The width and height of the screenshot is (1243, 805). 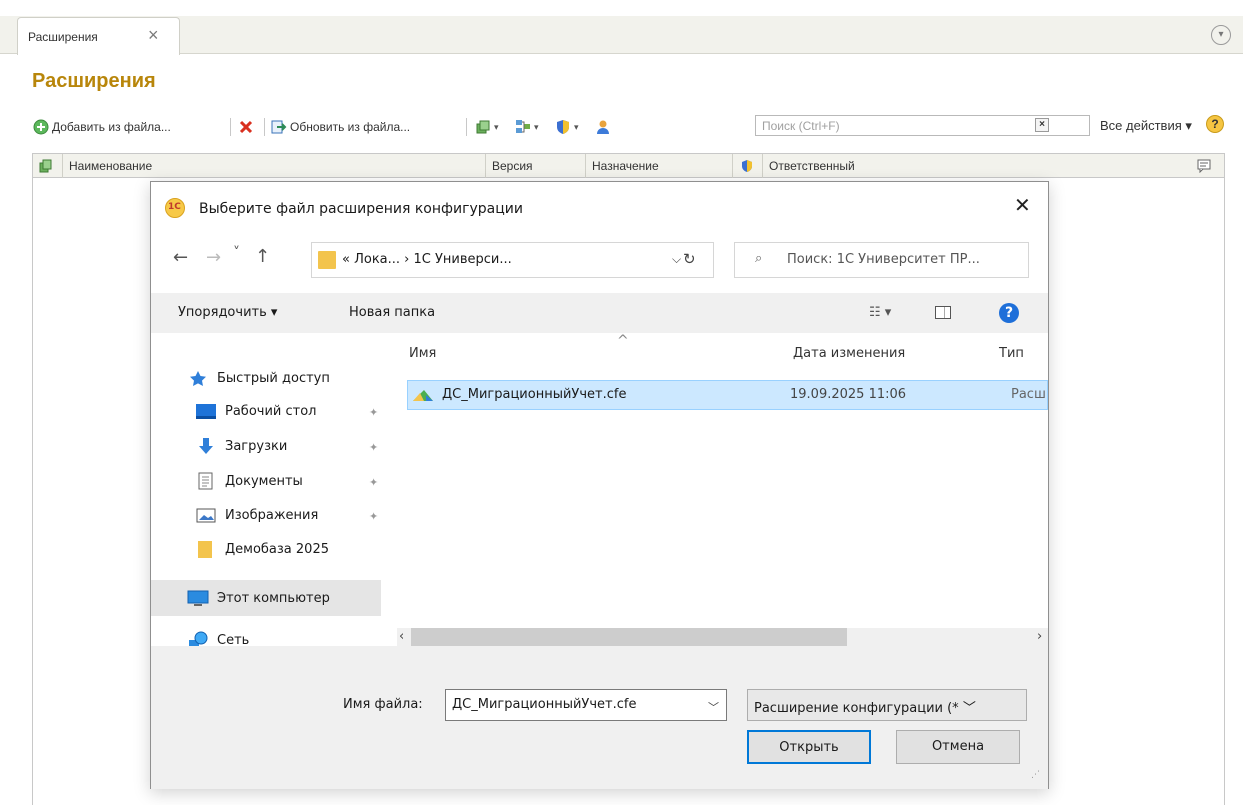 I want to click on all-actions-button: Все действия ▾, so click(x=1146, y=126).